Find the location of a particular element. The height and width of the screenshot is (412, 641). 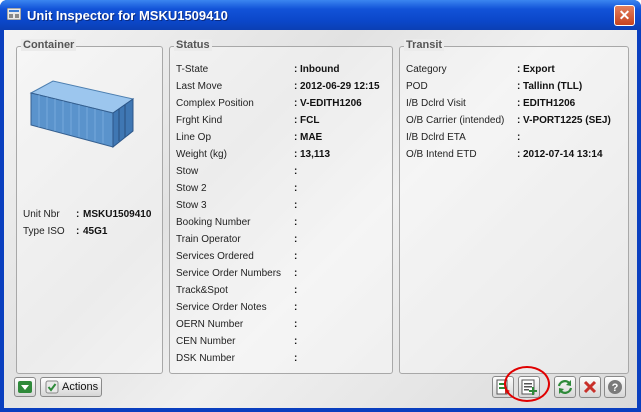

help-icon: ? is located at coordinates (615, 387).